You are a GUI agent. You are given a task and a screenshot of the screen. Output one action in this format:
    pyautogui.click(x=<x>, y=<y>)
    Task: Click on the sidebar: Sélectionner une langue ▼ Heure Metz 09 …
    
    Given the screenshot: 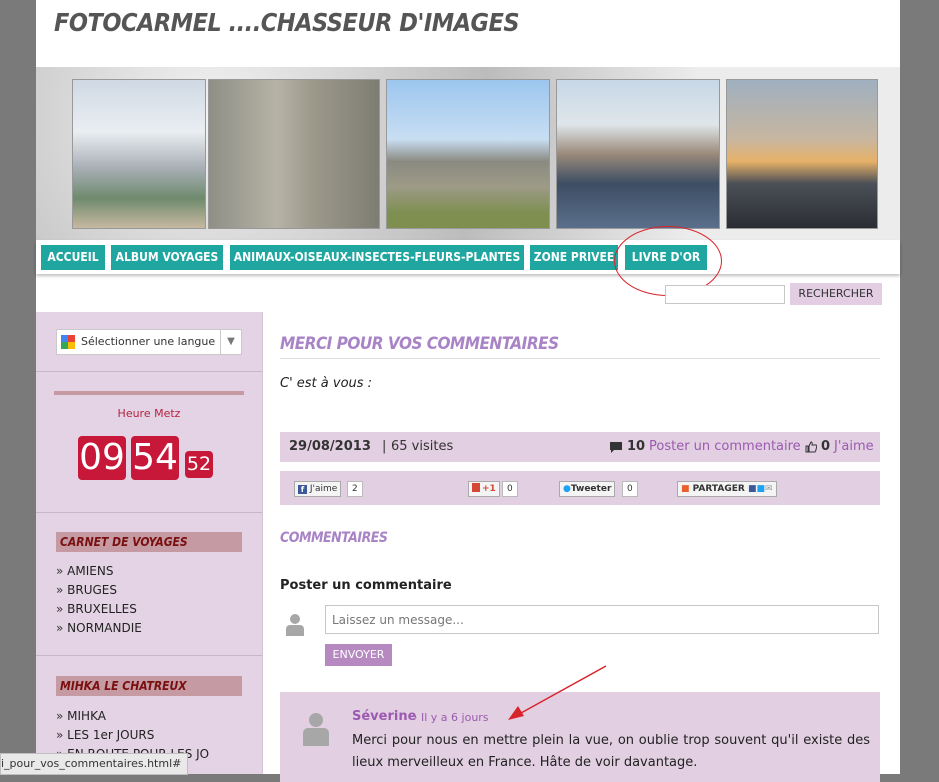 What is the action you would take?
    pyautogui.click(x=149, y=543)
    